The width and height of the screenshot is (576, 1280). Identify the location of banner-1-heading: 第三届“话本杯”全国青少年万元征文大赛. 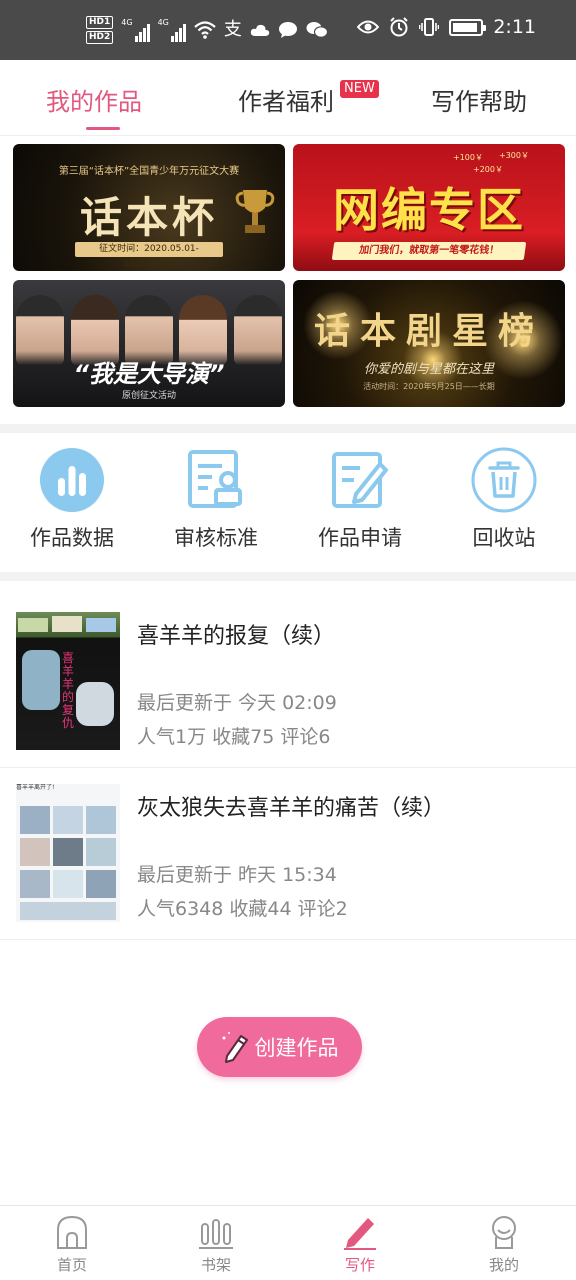
(149, 171).